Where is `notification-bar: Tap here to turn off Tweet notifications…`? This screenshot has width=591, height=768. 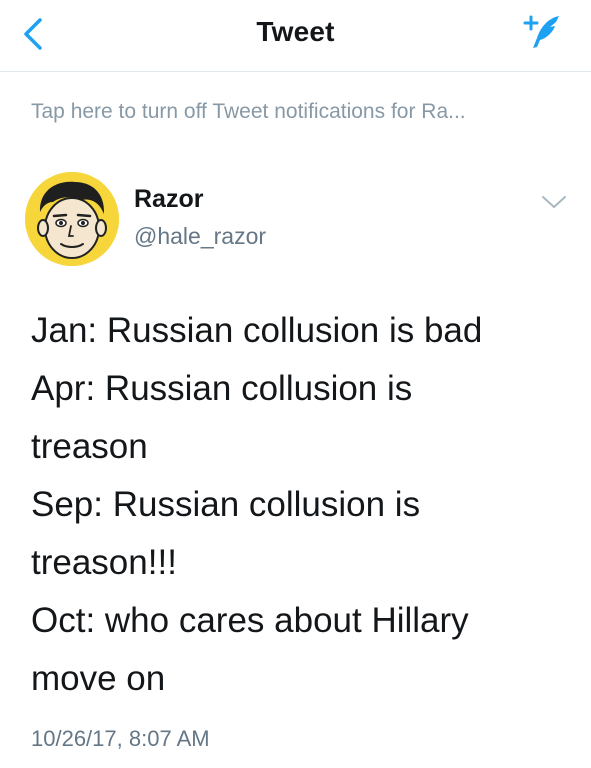
notification-bar: Tap here to turn off Tweet notifications… is located at coordinates (295, 114).